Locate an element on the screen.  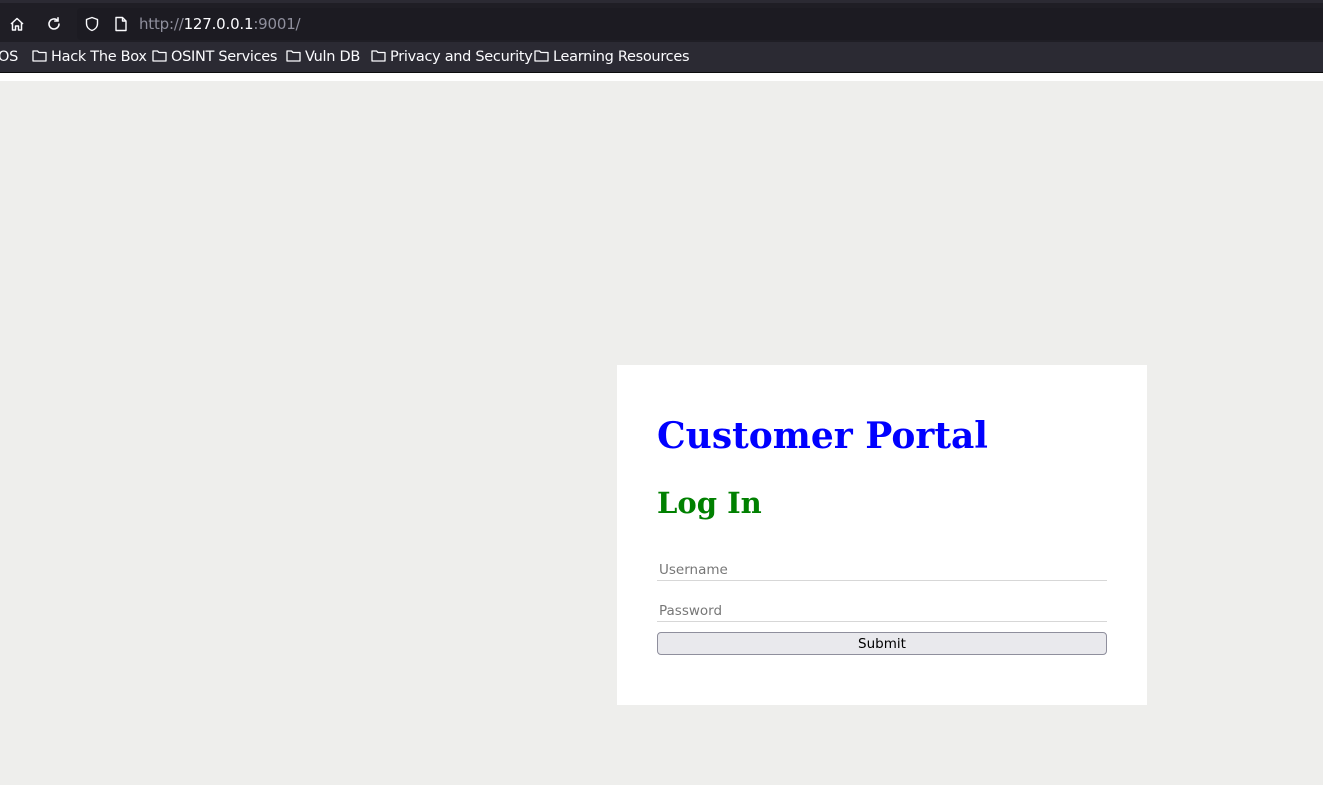
bookmark-label: Hack The Box is located at coordinates (99, 57).